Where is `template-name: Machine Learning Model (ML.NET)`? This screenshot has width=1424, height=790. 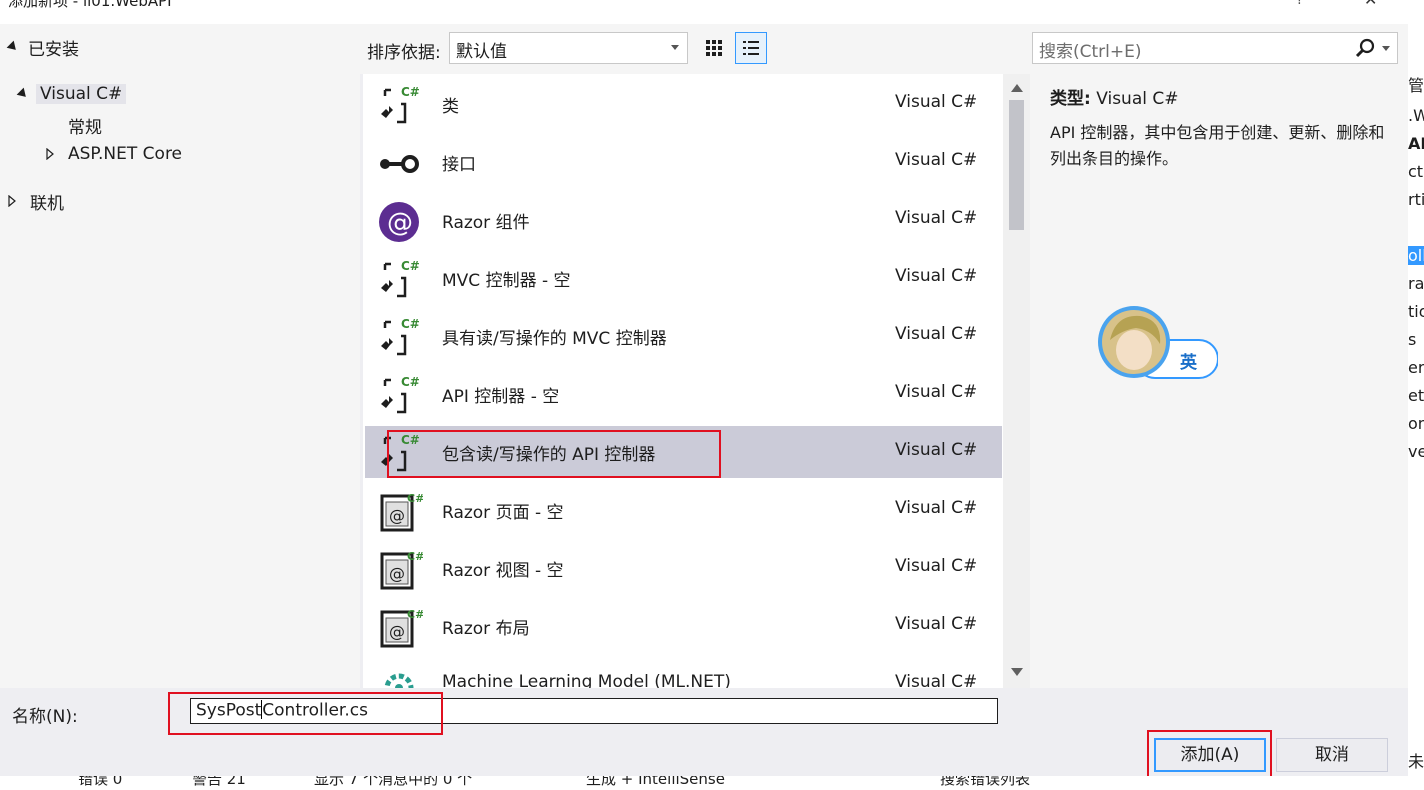 template-name: Machine Learning Model (ML.NET) is located at coordinates (586, 680).